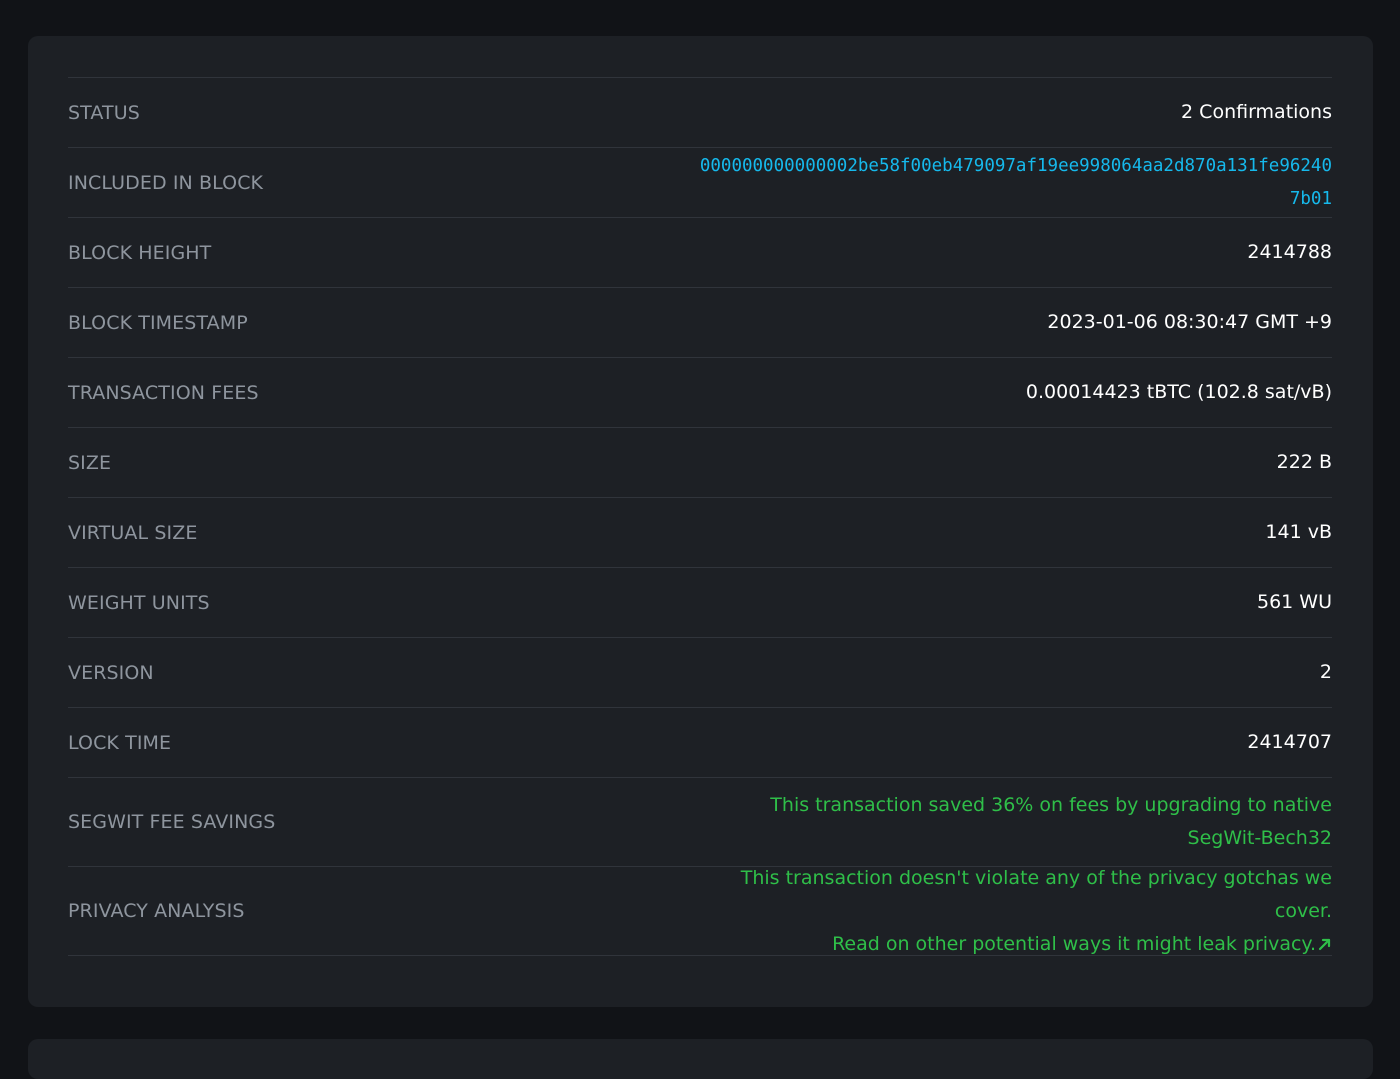 This screenshot has height=1079, width=1400. What do you see at coordinates (166, 182) in the screenshot?
I see `included-in-block-label: INCLUDED IN BLOCK` at bounding box center [166, 182].